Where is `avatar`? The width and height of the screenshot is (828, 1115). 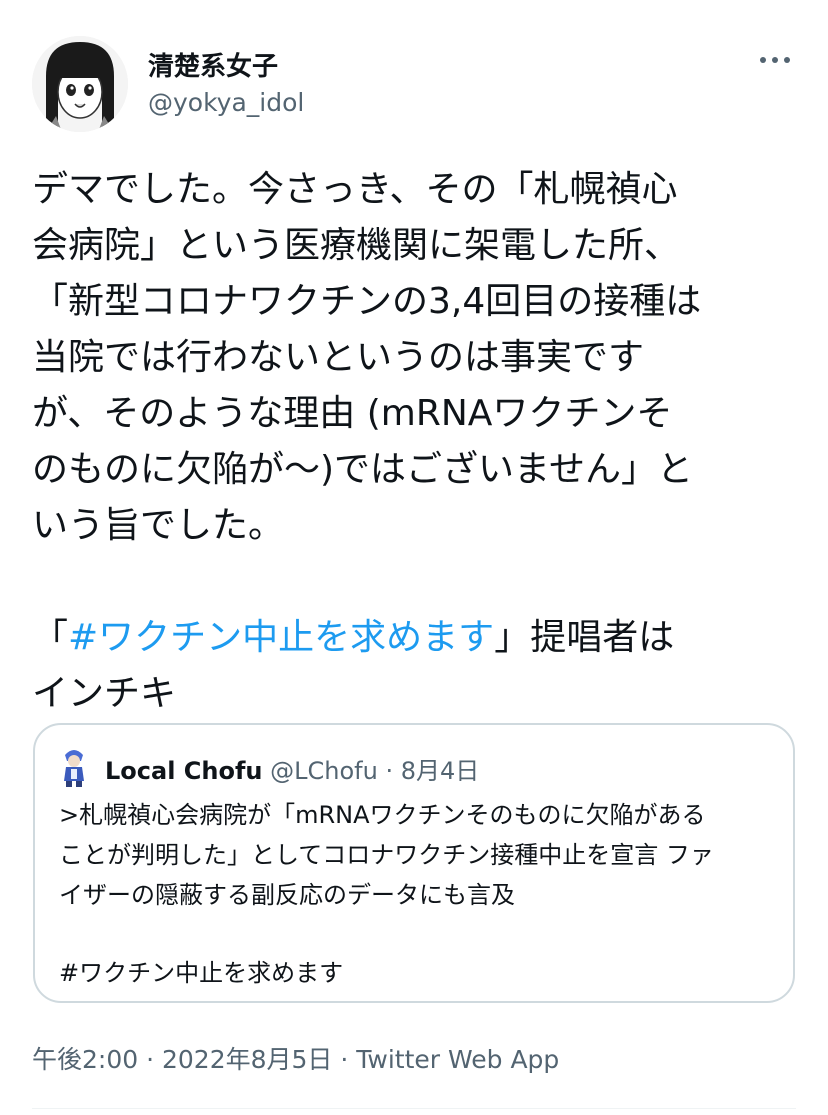 avatar is located at coordinates (80, 84).